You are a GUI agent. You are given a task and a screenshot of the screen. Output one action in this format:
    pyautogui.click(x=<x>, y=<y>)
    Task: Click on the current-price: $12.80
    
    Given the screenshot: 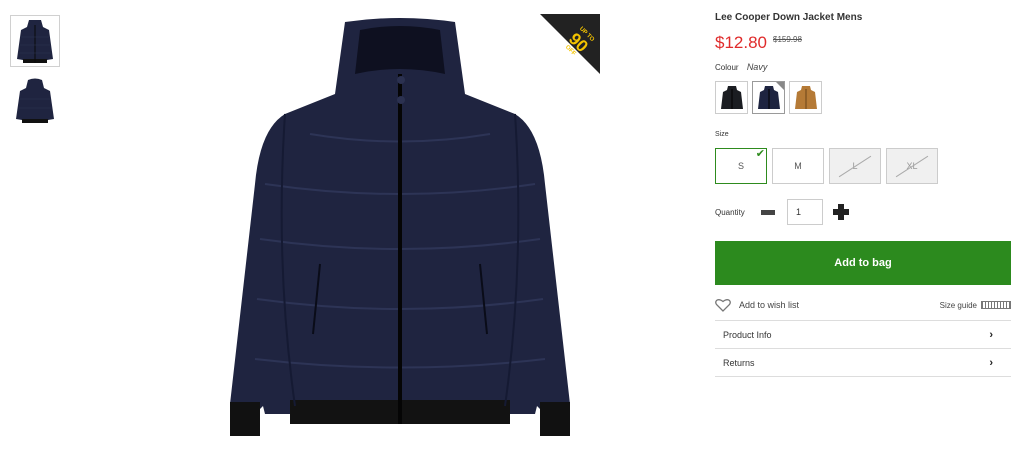 What is the action you would take?
    pyautogui.click(x=741, y=42)
    